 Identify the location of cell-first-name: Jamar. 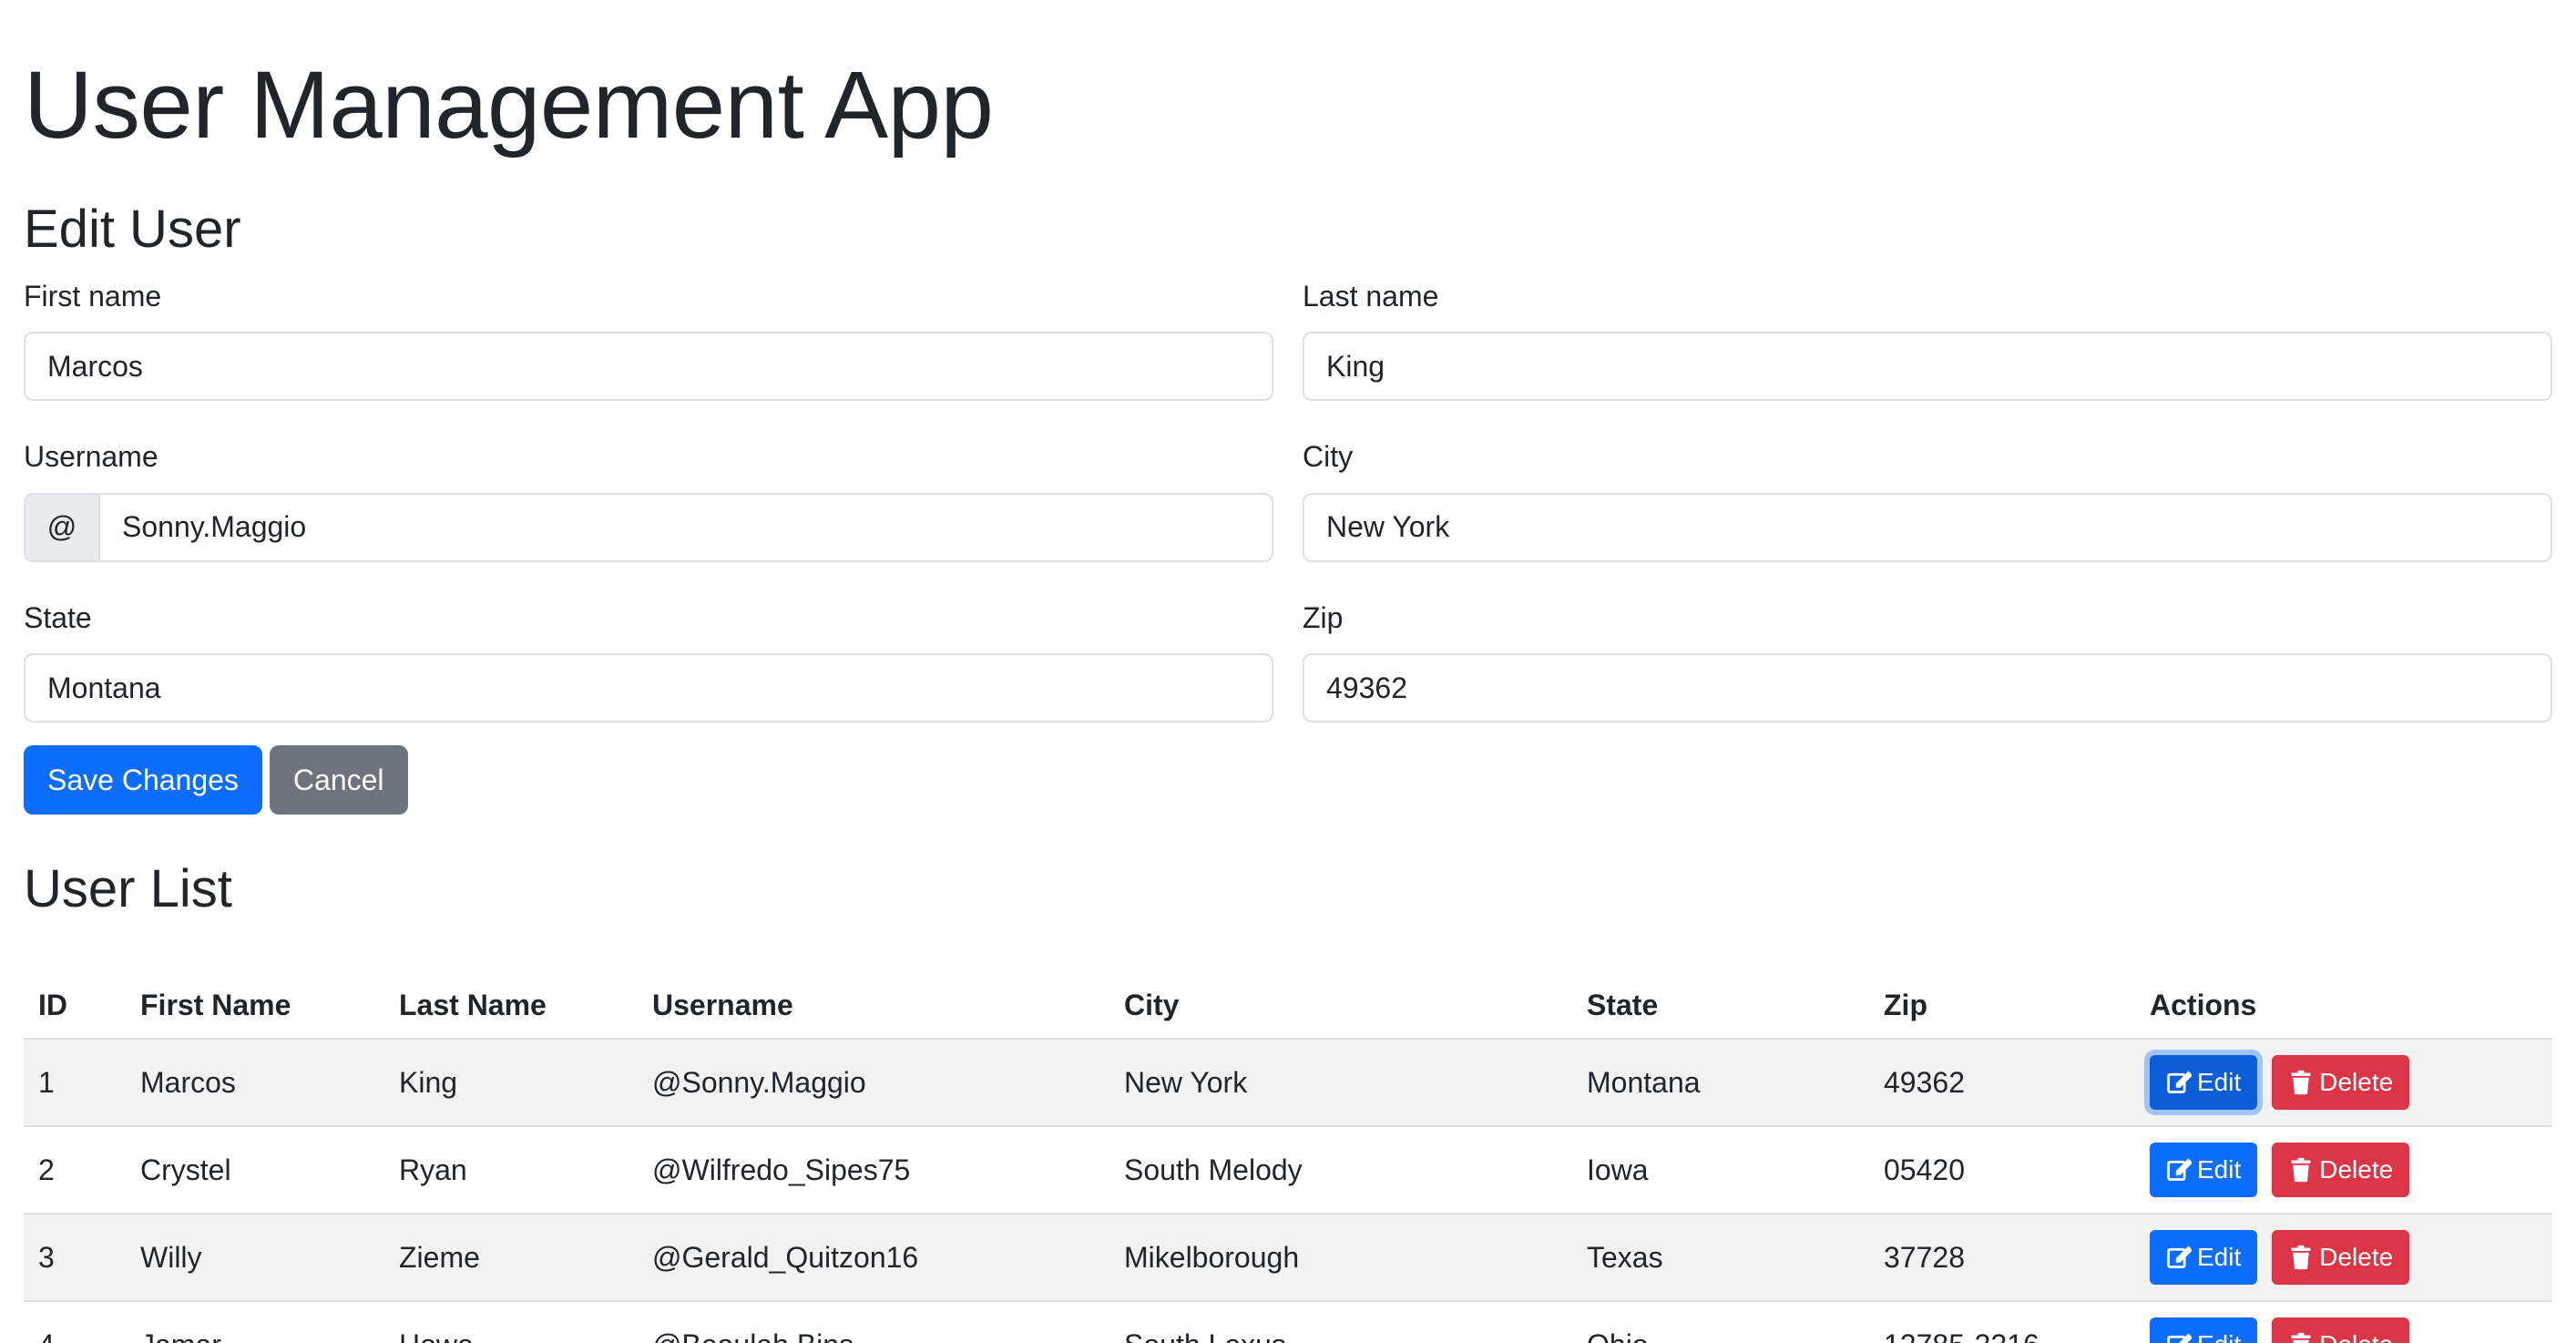
(255, 1322).